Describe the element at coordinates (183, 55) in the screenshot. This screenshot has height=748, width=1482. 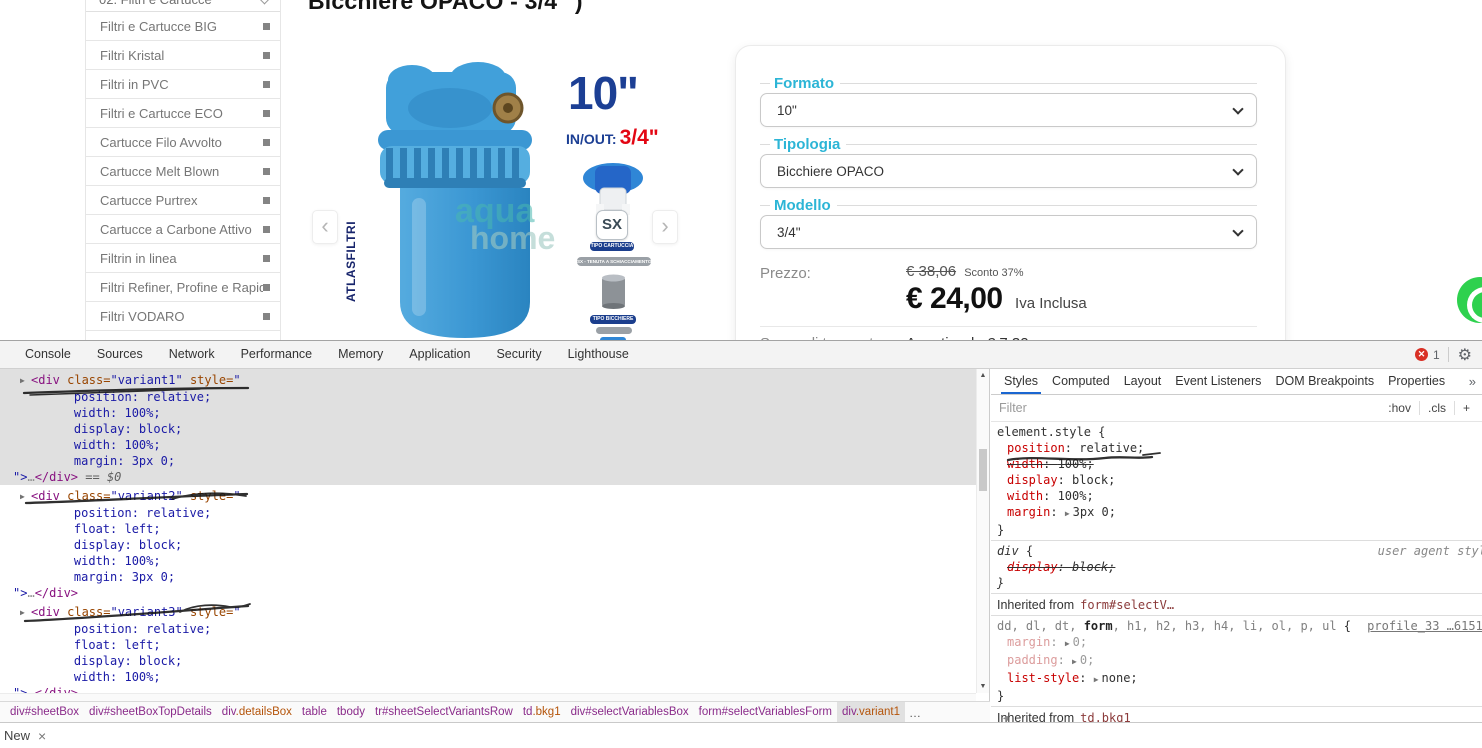
I see `sidebar-item: Filtri Kristal` at that location.